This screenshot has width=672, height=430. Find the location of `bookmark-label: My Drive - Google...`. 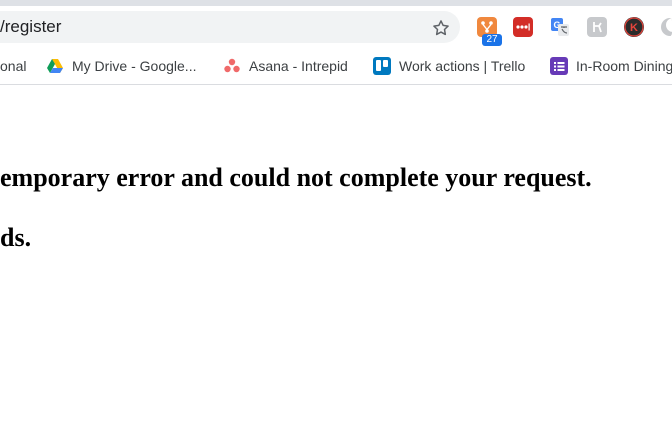

bookmark-label: My Drive - Google... is located at coordinates (134, 66).